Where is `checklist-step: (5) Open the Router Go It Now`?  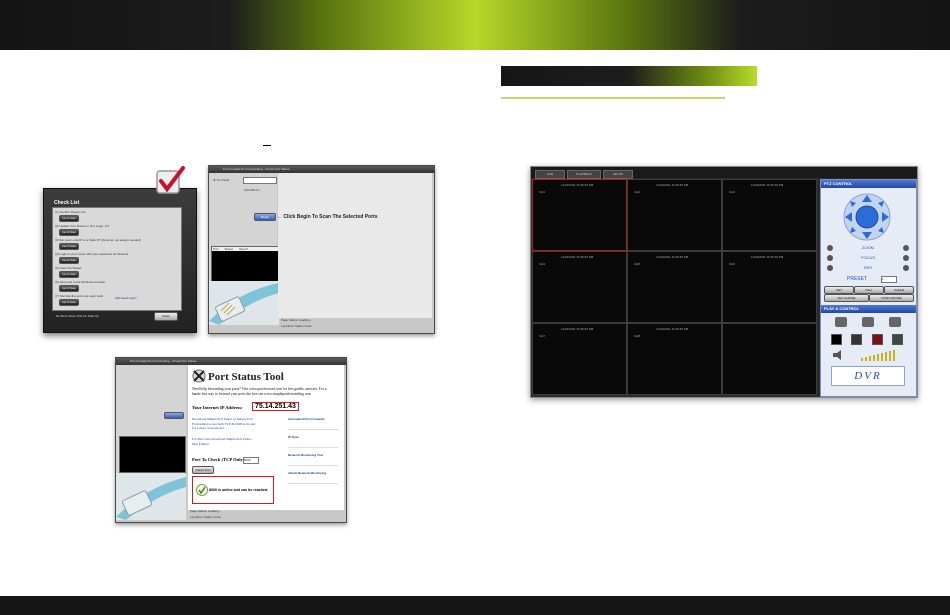 checklist-step: (5) Open the Router Go It Now is located at coordinates (116, 272).